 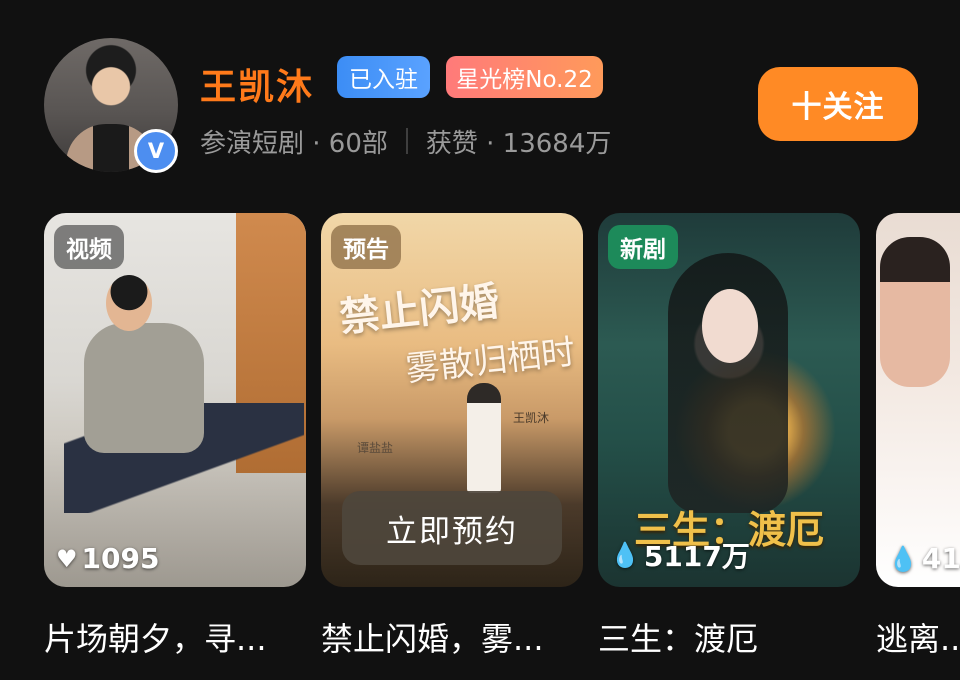 I want to click on like-count: ♥ 1095, so click(x=107, y=558).